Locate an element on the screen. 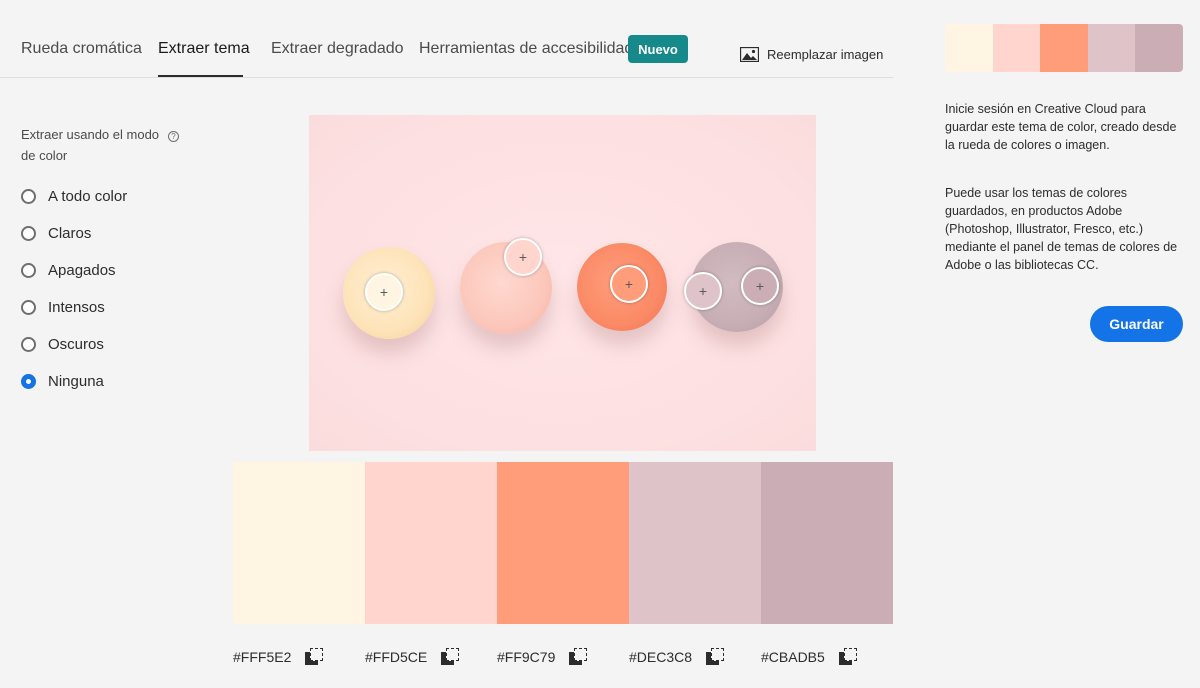 The image size is (1200, 688). radio-label: Oscuros is located at coordinates (76, 344).